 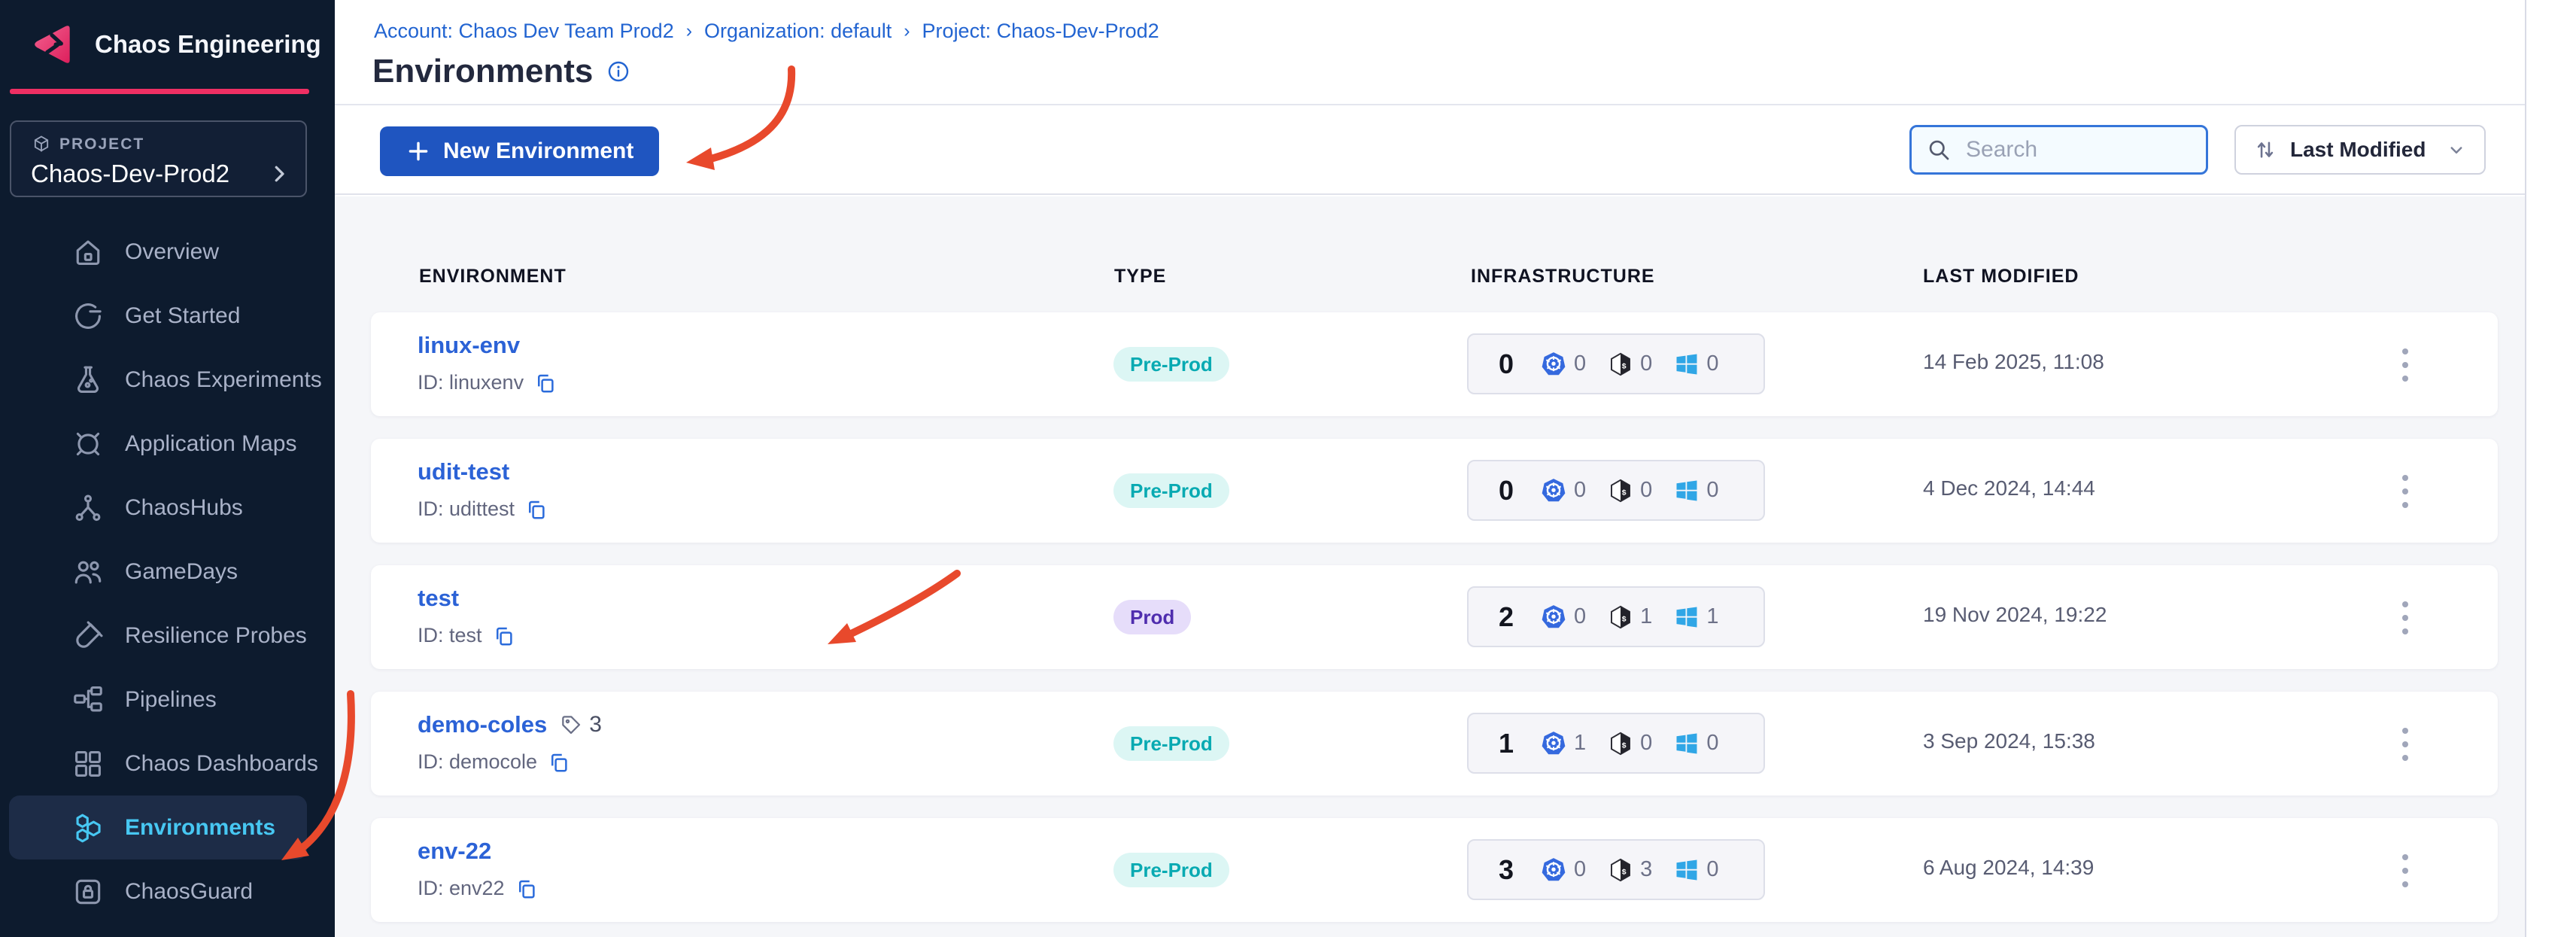 What do you see at coordinates (2009, 741) in the screenshot?
I see `last-modified: 3 Sep 2024, 15:38` at bounding box center [2009, 741].